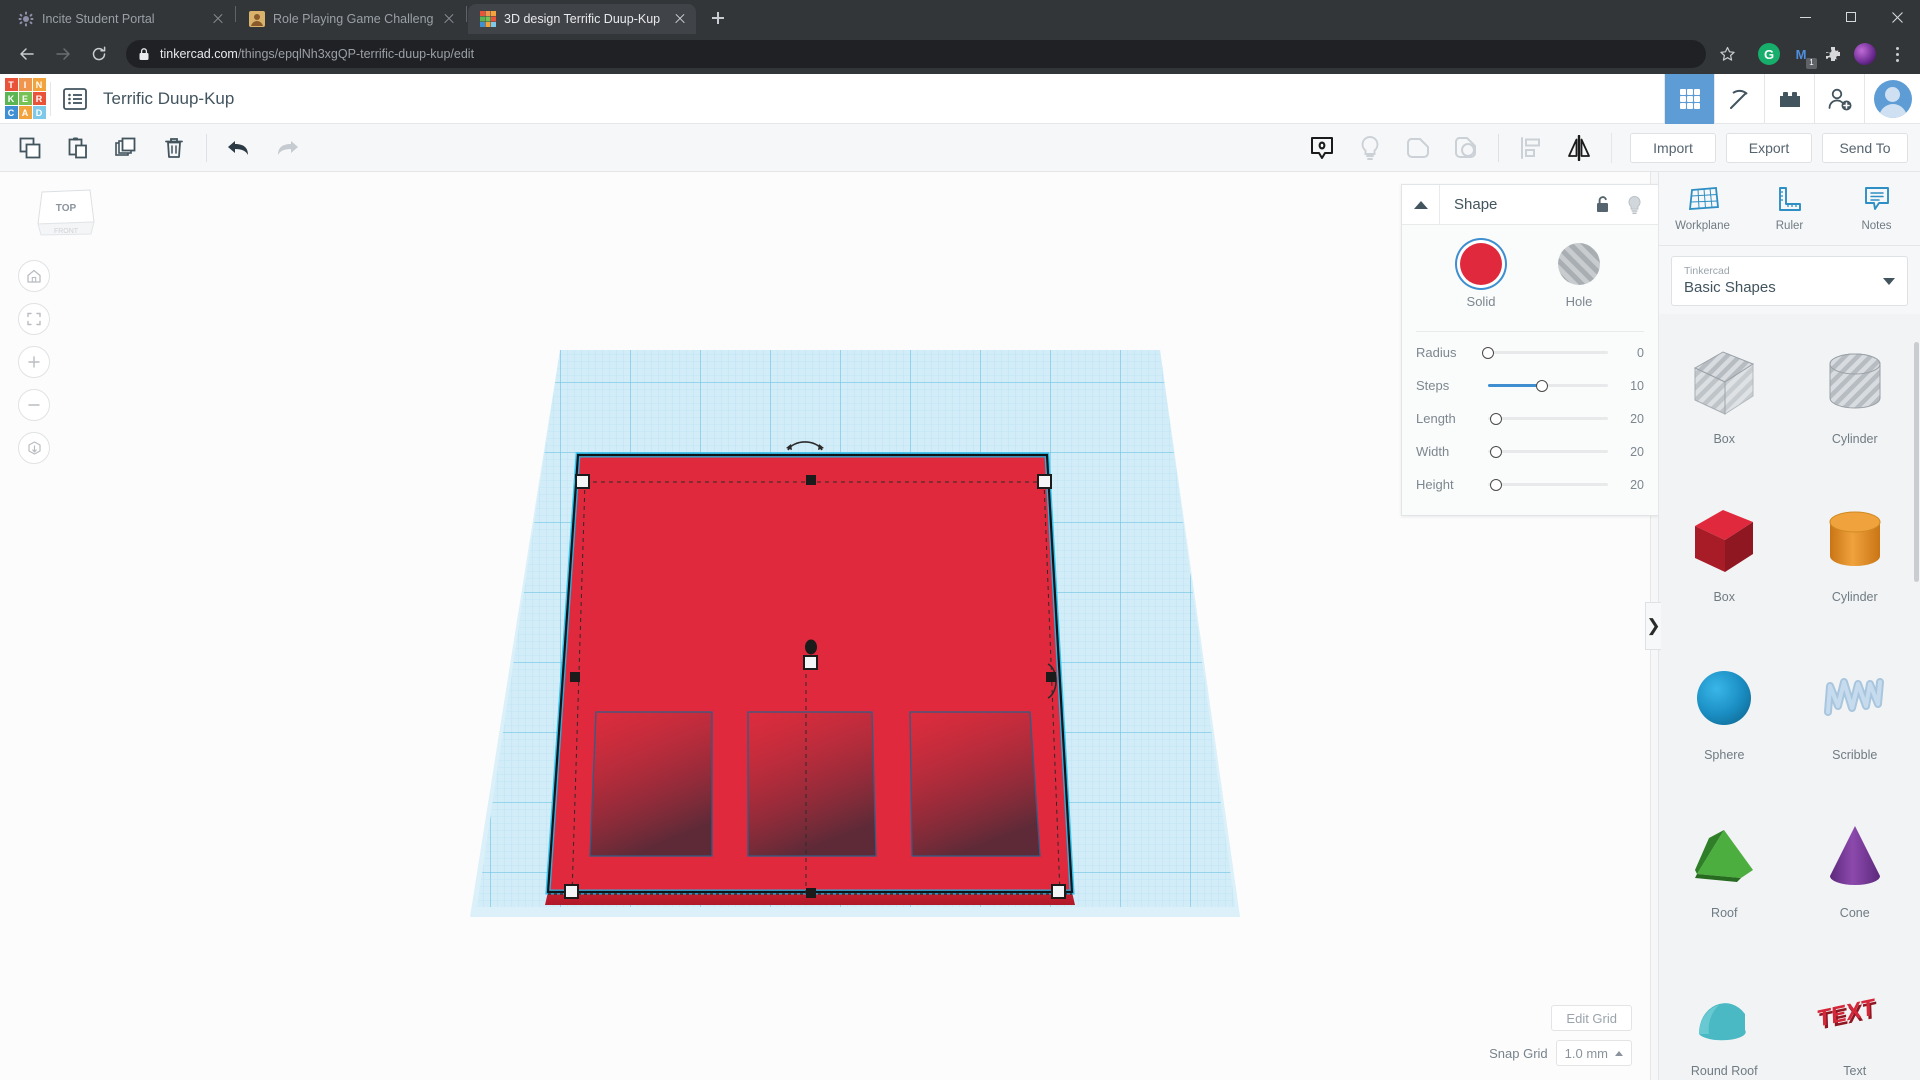  What do you see at coordinates (166, 99) in the screenshot?
I see `page-title: Terrific Duup-Kup` at bounding box center [166, 99].